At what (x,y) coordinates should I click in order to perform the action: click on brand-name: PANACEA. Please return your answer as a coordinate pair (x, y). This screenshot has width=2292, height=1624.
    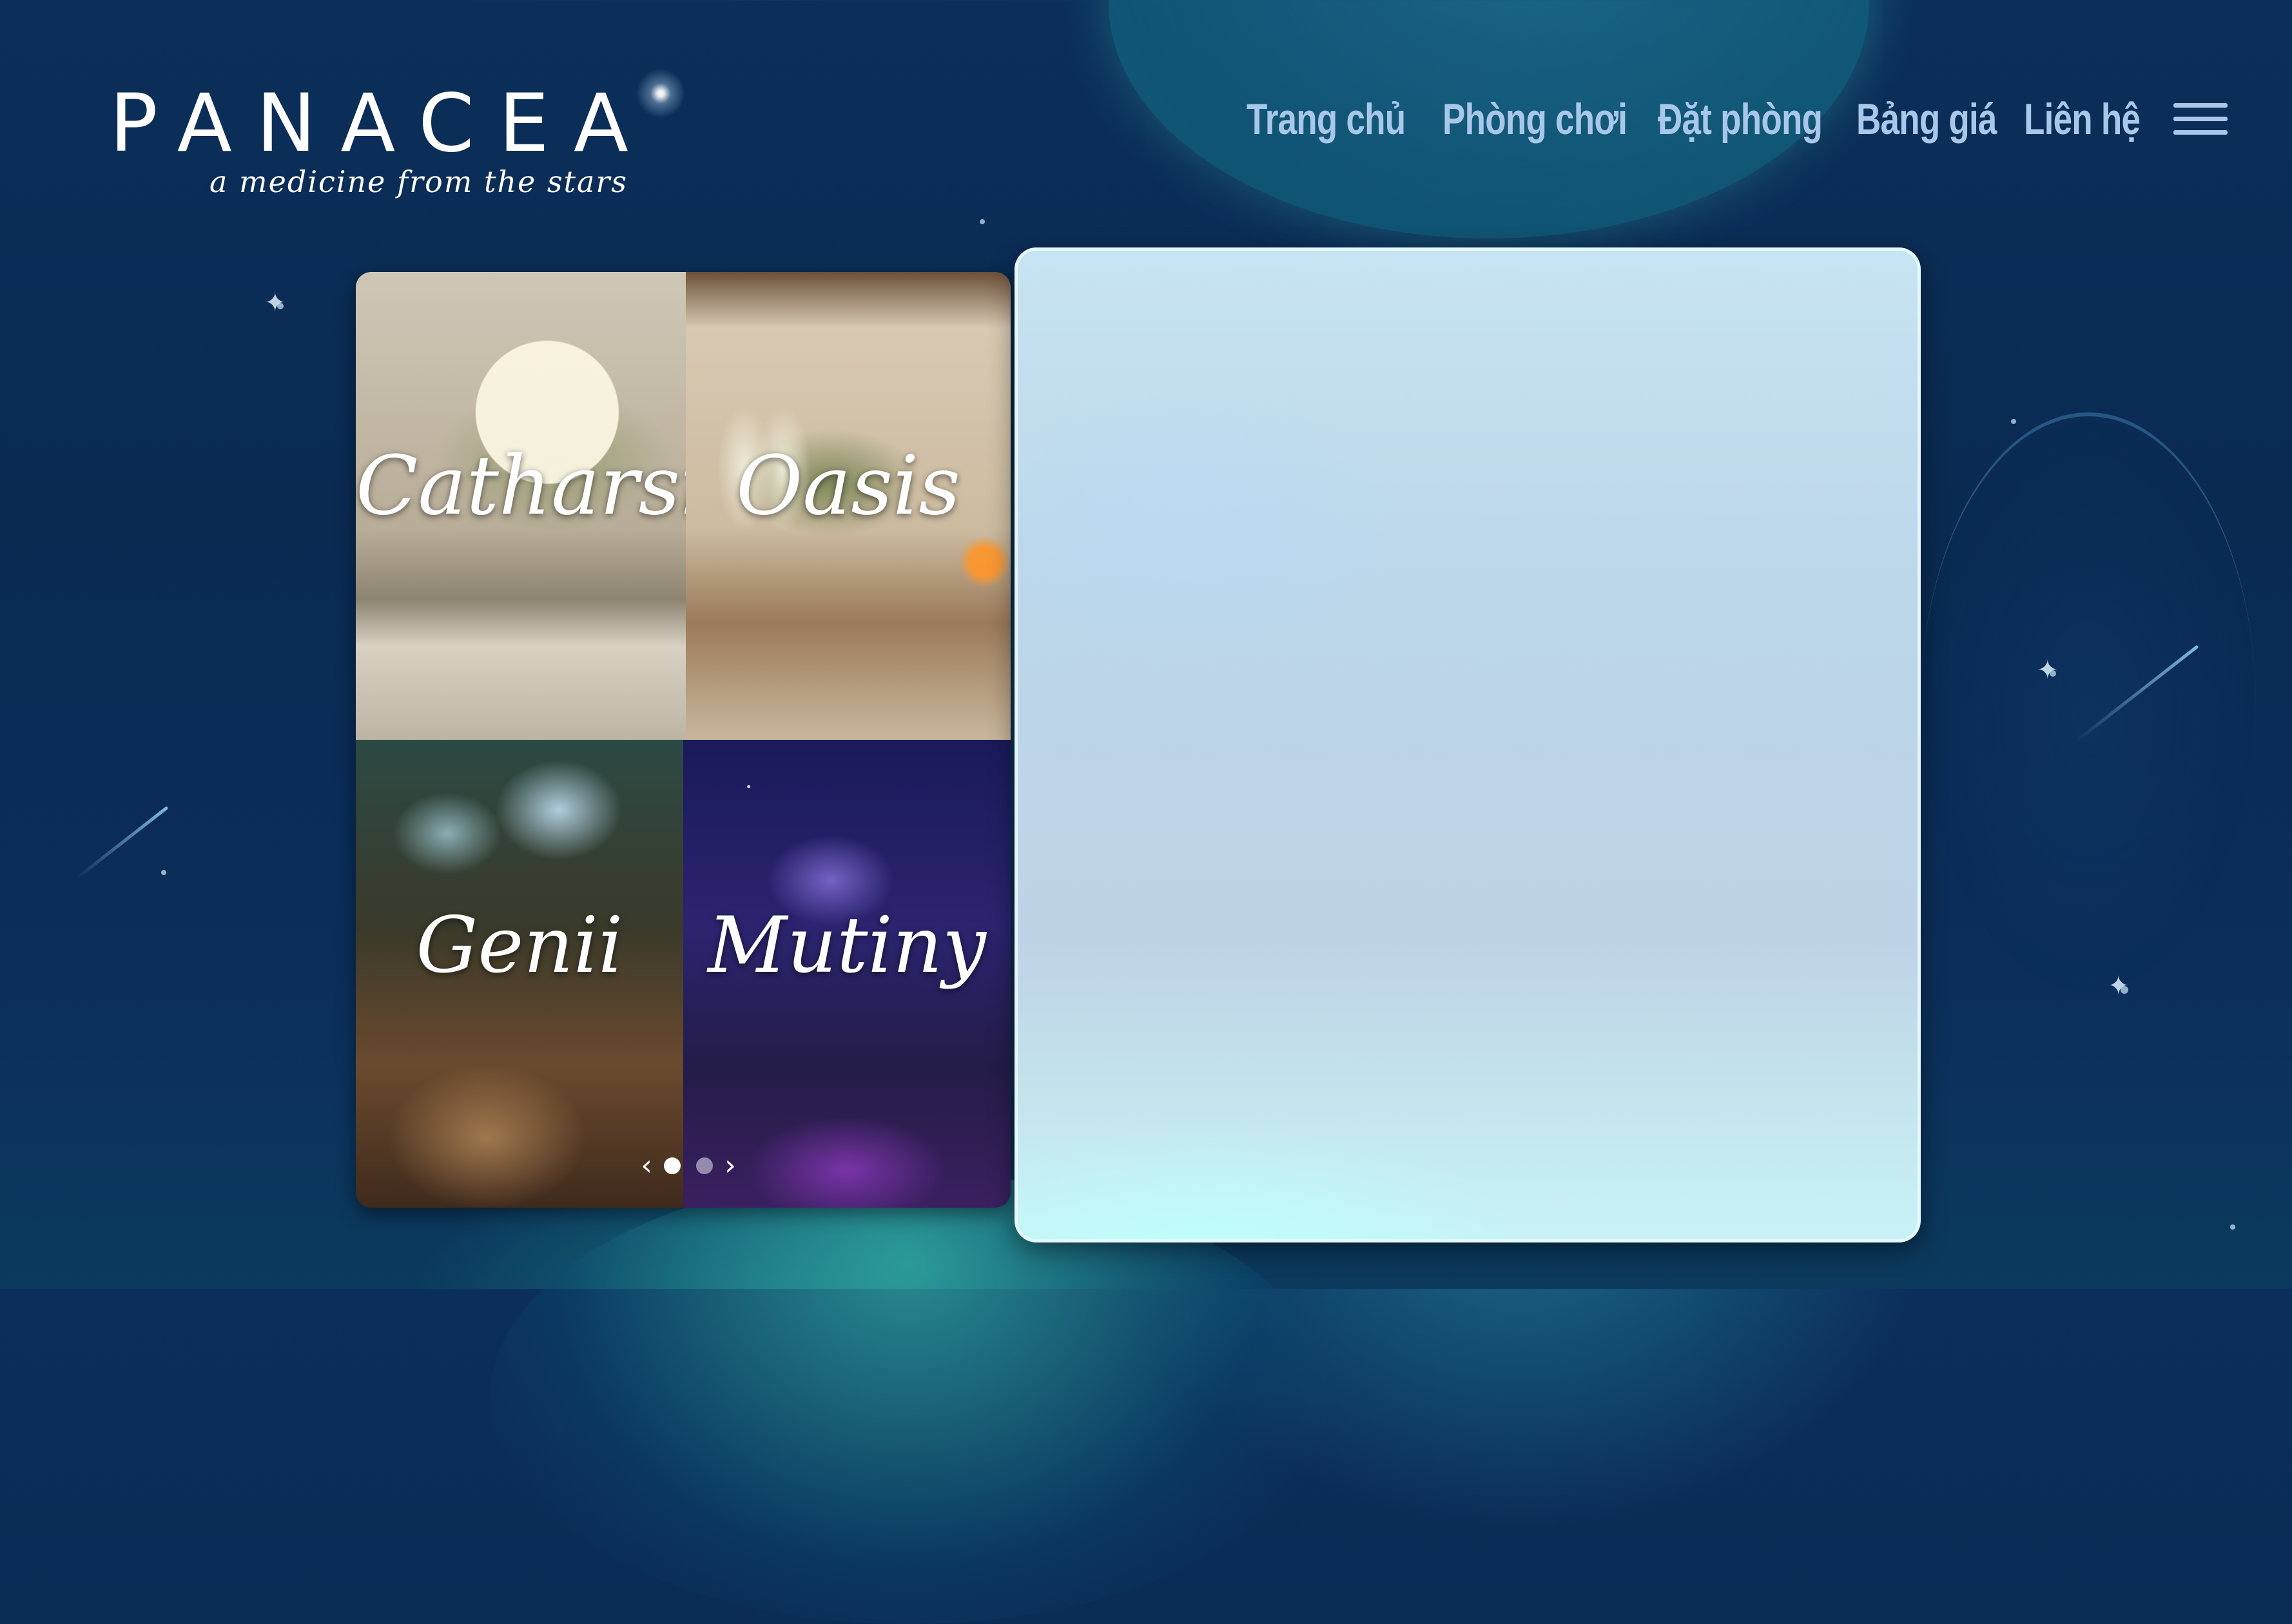
    Looking at the image, I should click on (381, 124).